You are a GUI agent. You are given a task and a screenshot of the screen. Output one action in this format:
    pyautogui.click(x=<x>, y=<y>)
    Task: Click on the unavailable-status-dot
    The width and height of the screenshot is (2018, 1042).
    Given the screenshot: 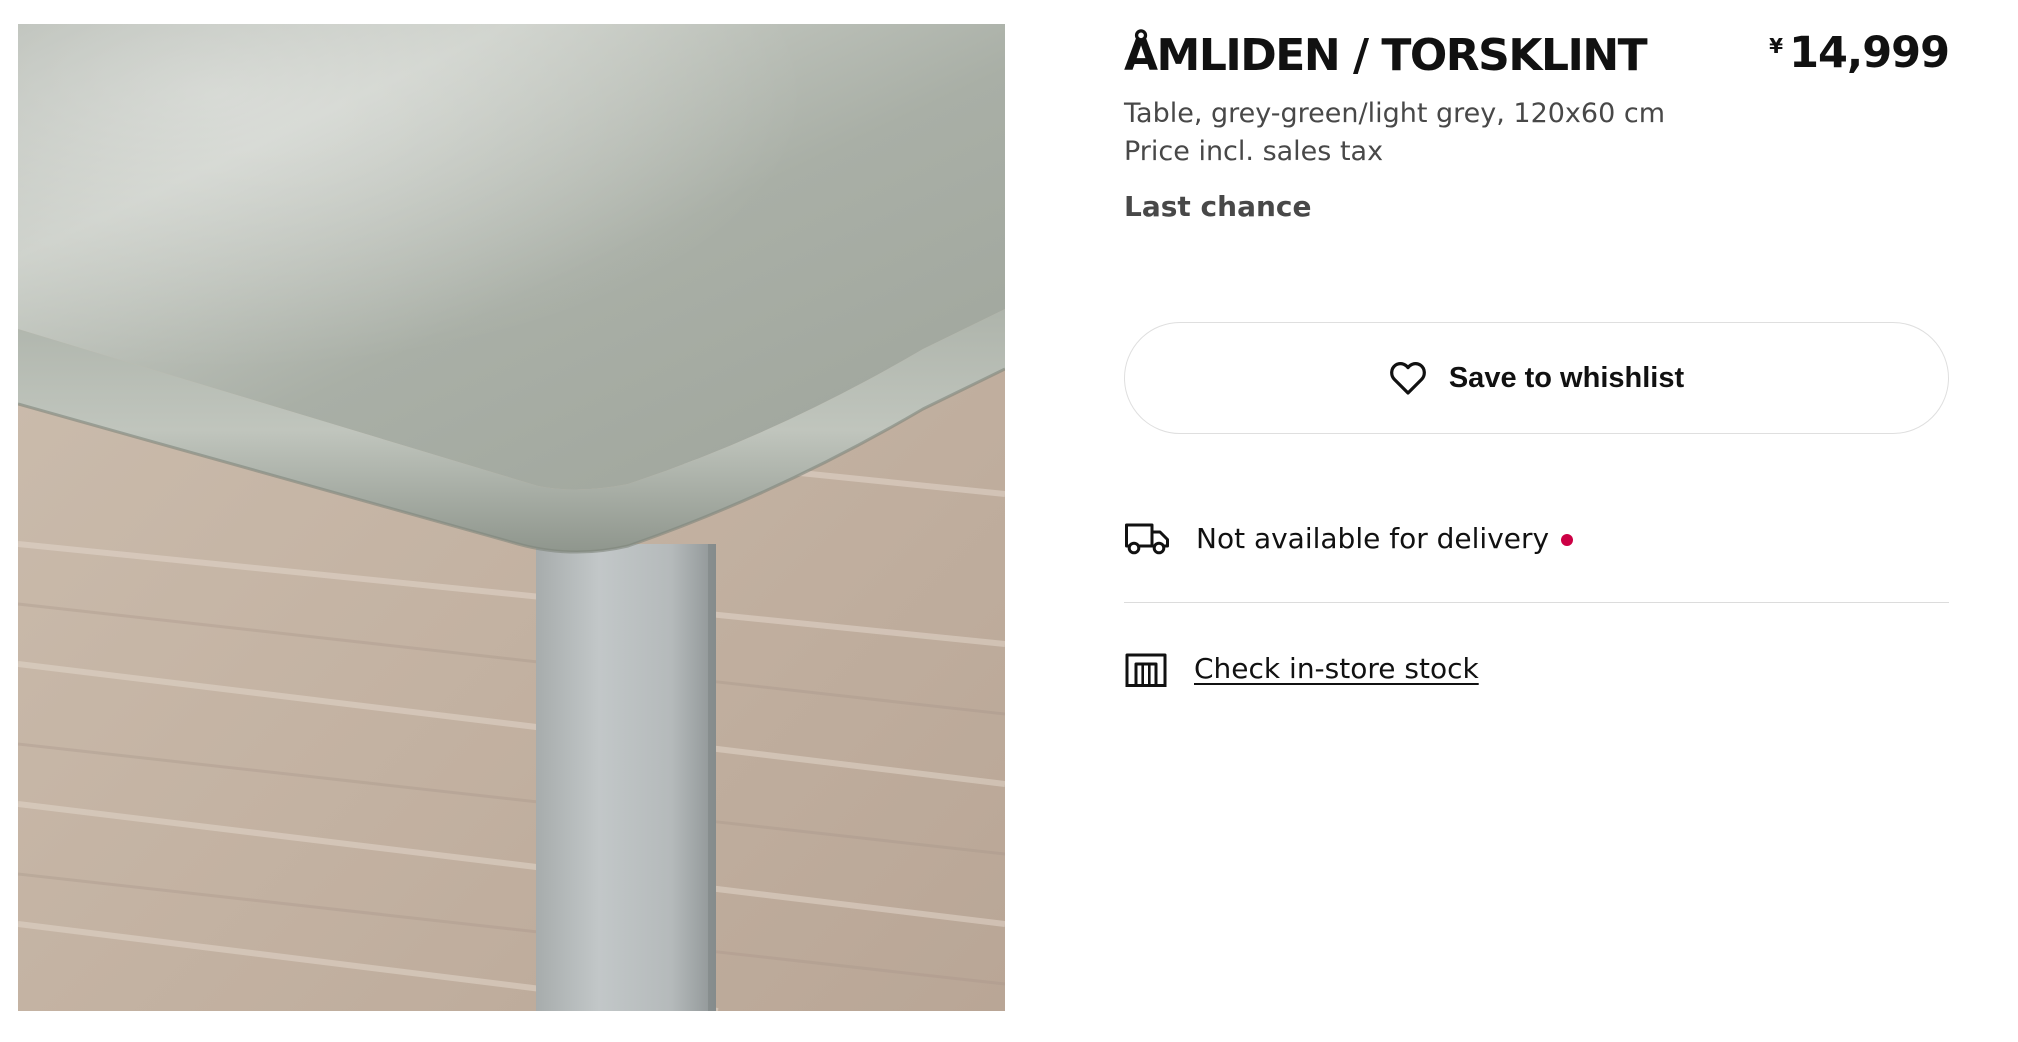 What is the action you would take?
    pyautogui.click(x=1567, y=540)
    